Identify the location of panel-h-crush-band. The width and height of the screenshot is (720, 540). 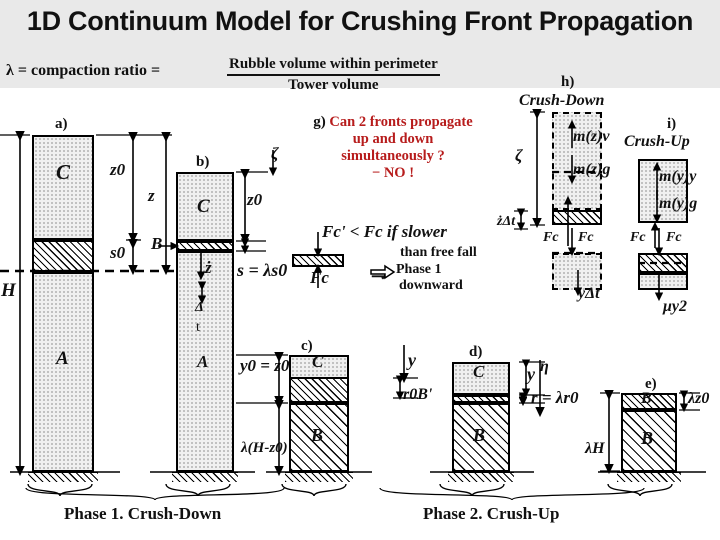
(577, 217).